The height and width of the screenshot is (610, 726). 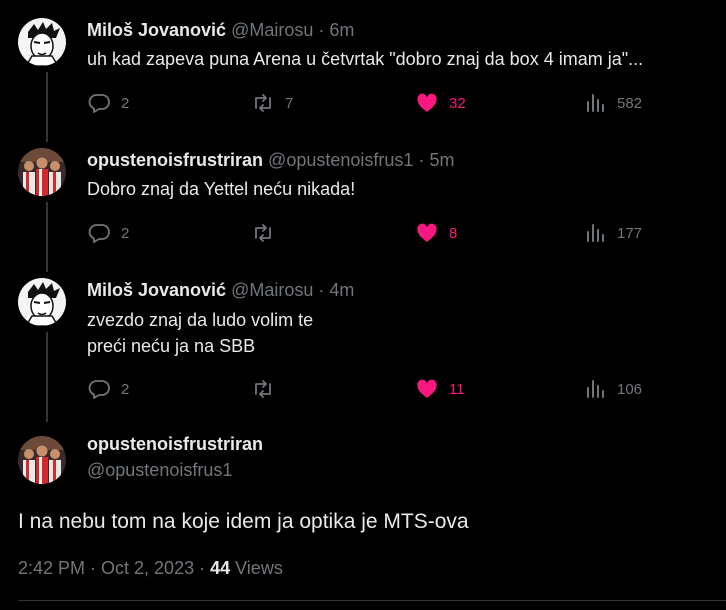 What do you see at coordinates (630, 389) in the screenshot?
I see `views-count: 106` at bounding box center [630, 389].